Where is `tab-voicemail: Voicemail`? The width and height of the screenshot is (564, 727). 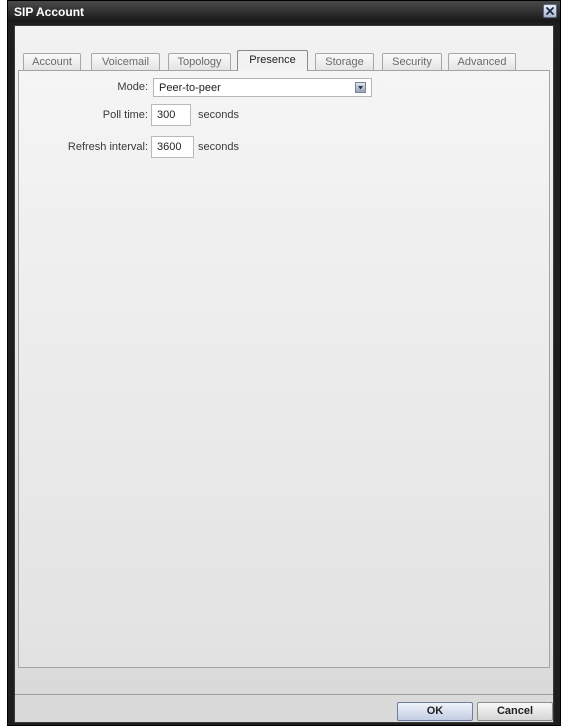 tab-voicemail: Voicemail is located at coordinates (125, 61).